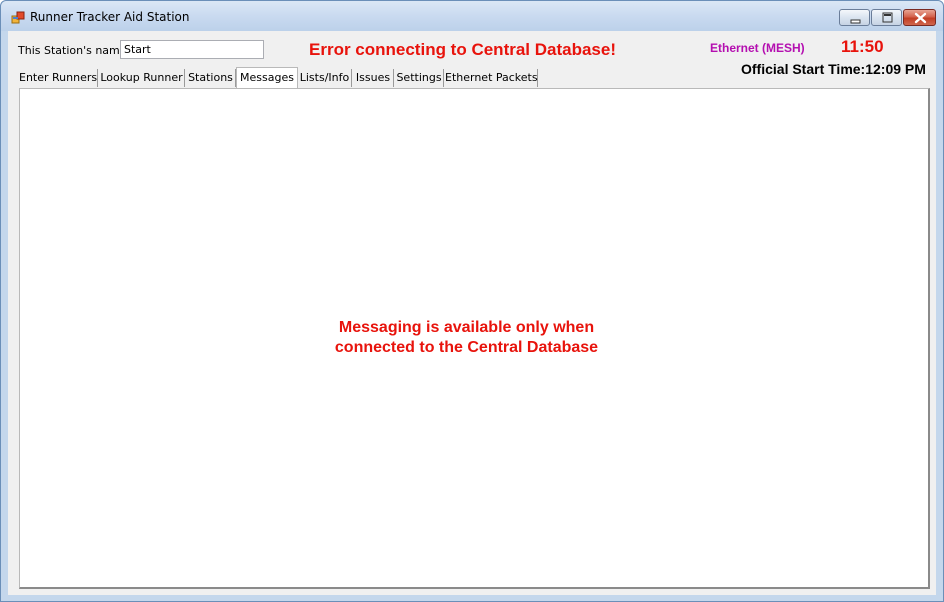 Image resolution: width=944 pixels, height=602 pixels. I want to click on tab-issues: Issues, so click(373, 78).